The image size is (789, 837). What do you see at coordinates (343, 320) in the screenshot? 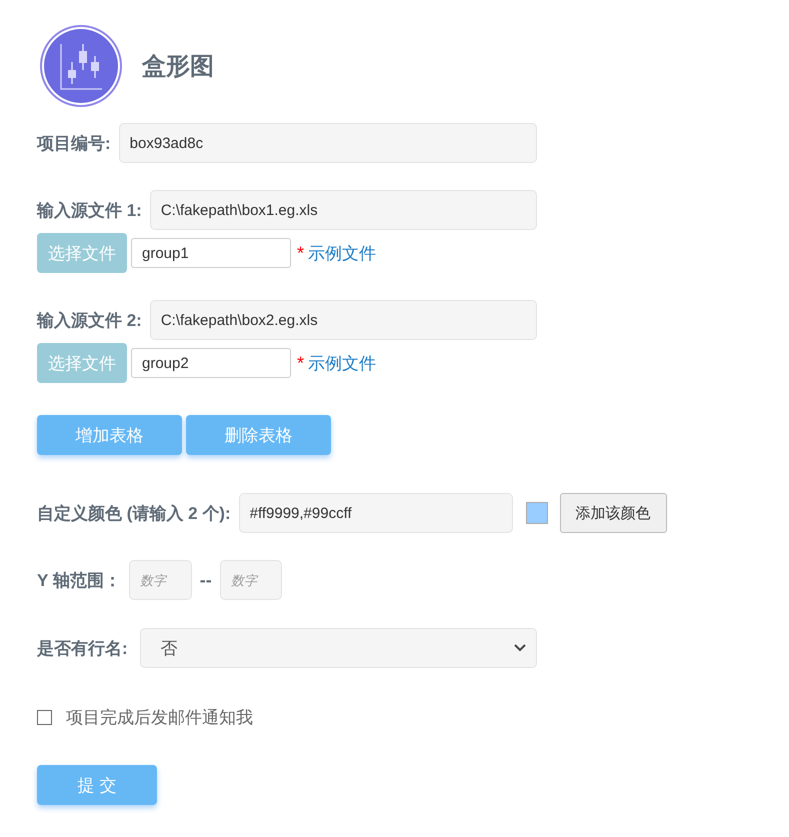
I see `file-path-field: C:\fakepath\box2.eg.xls` at bounding box center [343, 320].